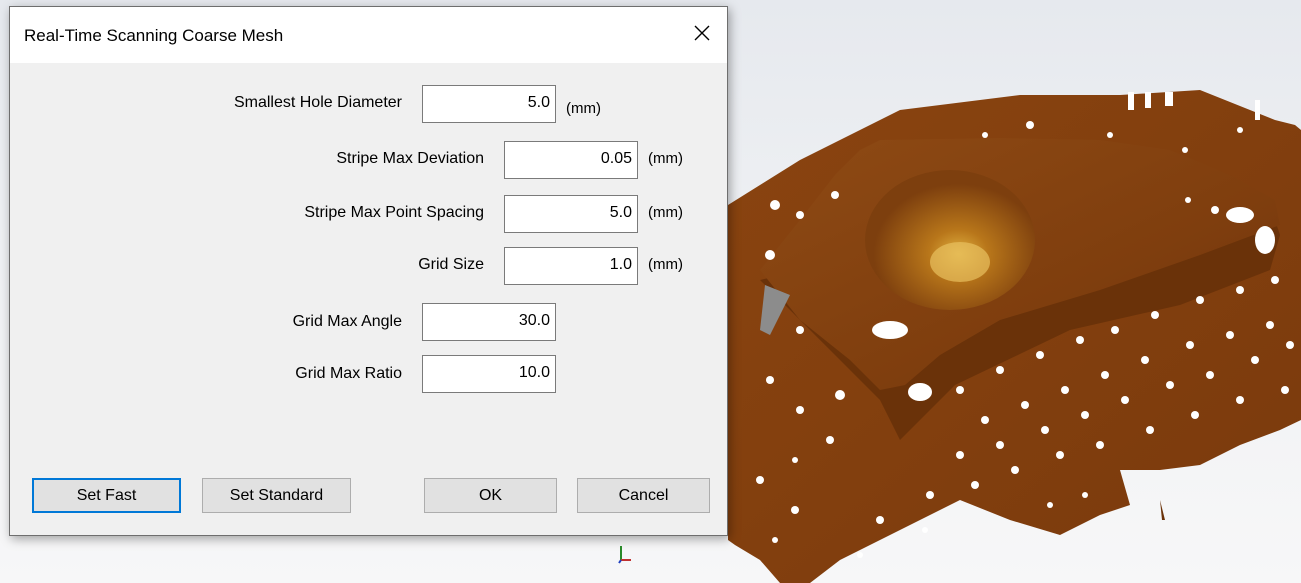 This screenshot has height=583, width=1301. What do you see at coordinates (410, 158) in the screenshot?
I see `stripe-max-deviation-label: Stripe Max Deviation` at bounding box center [410, 158].